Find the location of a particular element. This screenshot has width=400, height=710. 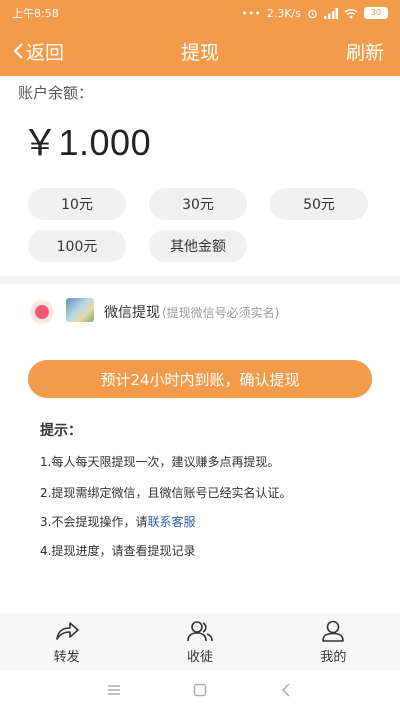

menu-button is located at coordinates (114, 690).